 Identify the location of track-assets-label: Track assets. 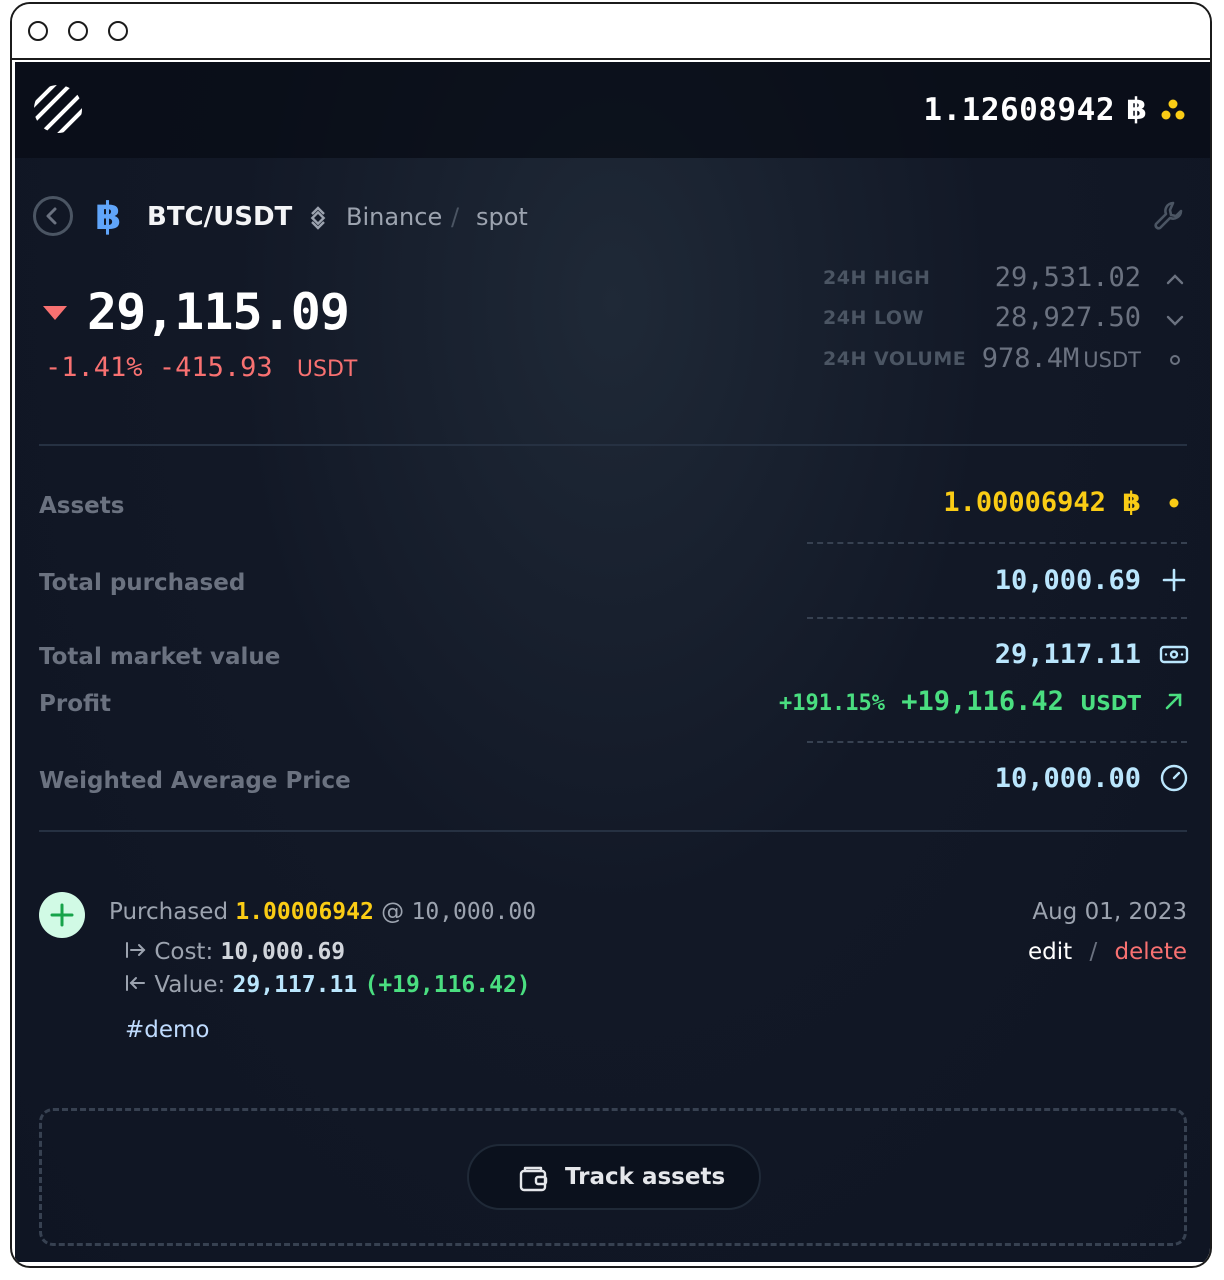
(645, 1177).